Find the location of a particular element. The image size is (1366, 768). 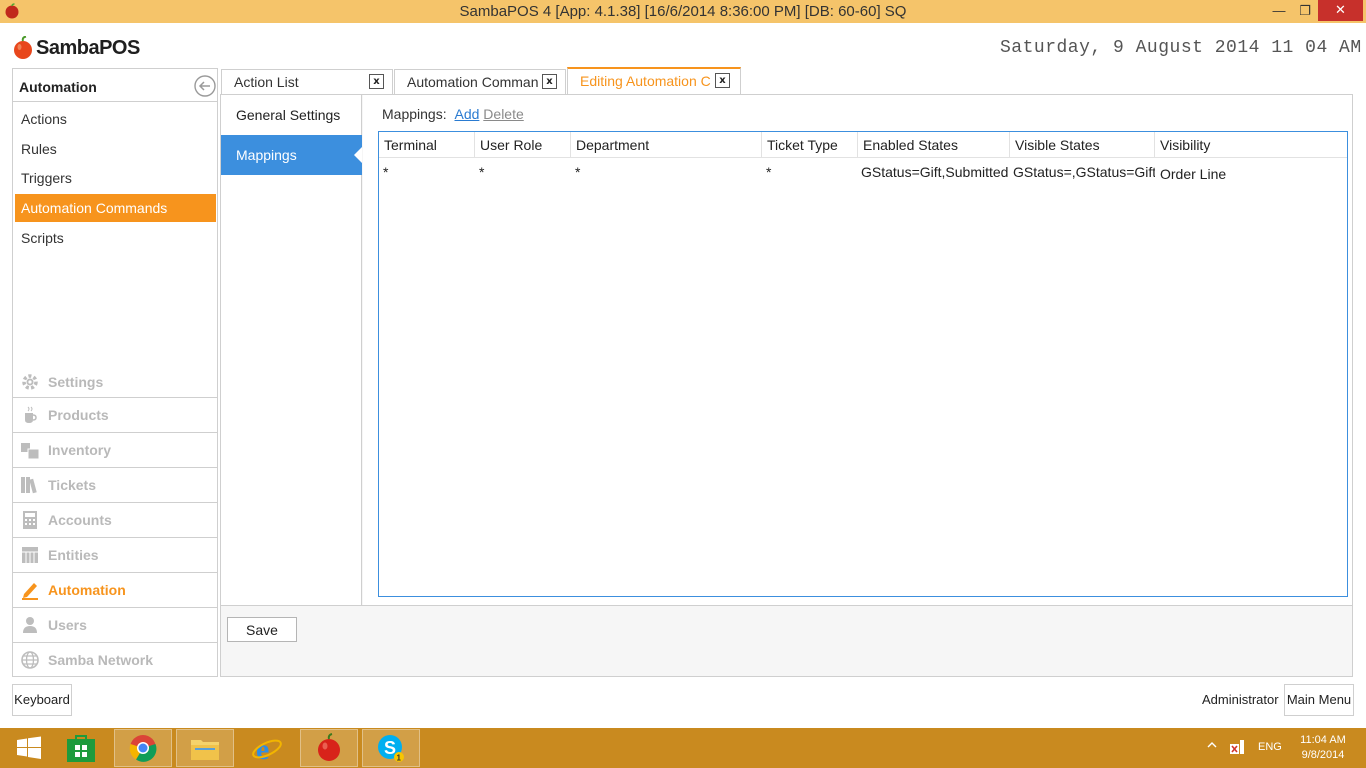

category-label: Automation is located at coordinates (87, 590).